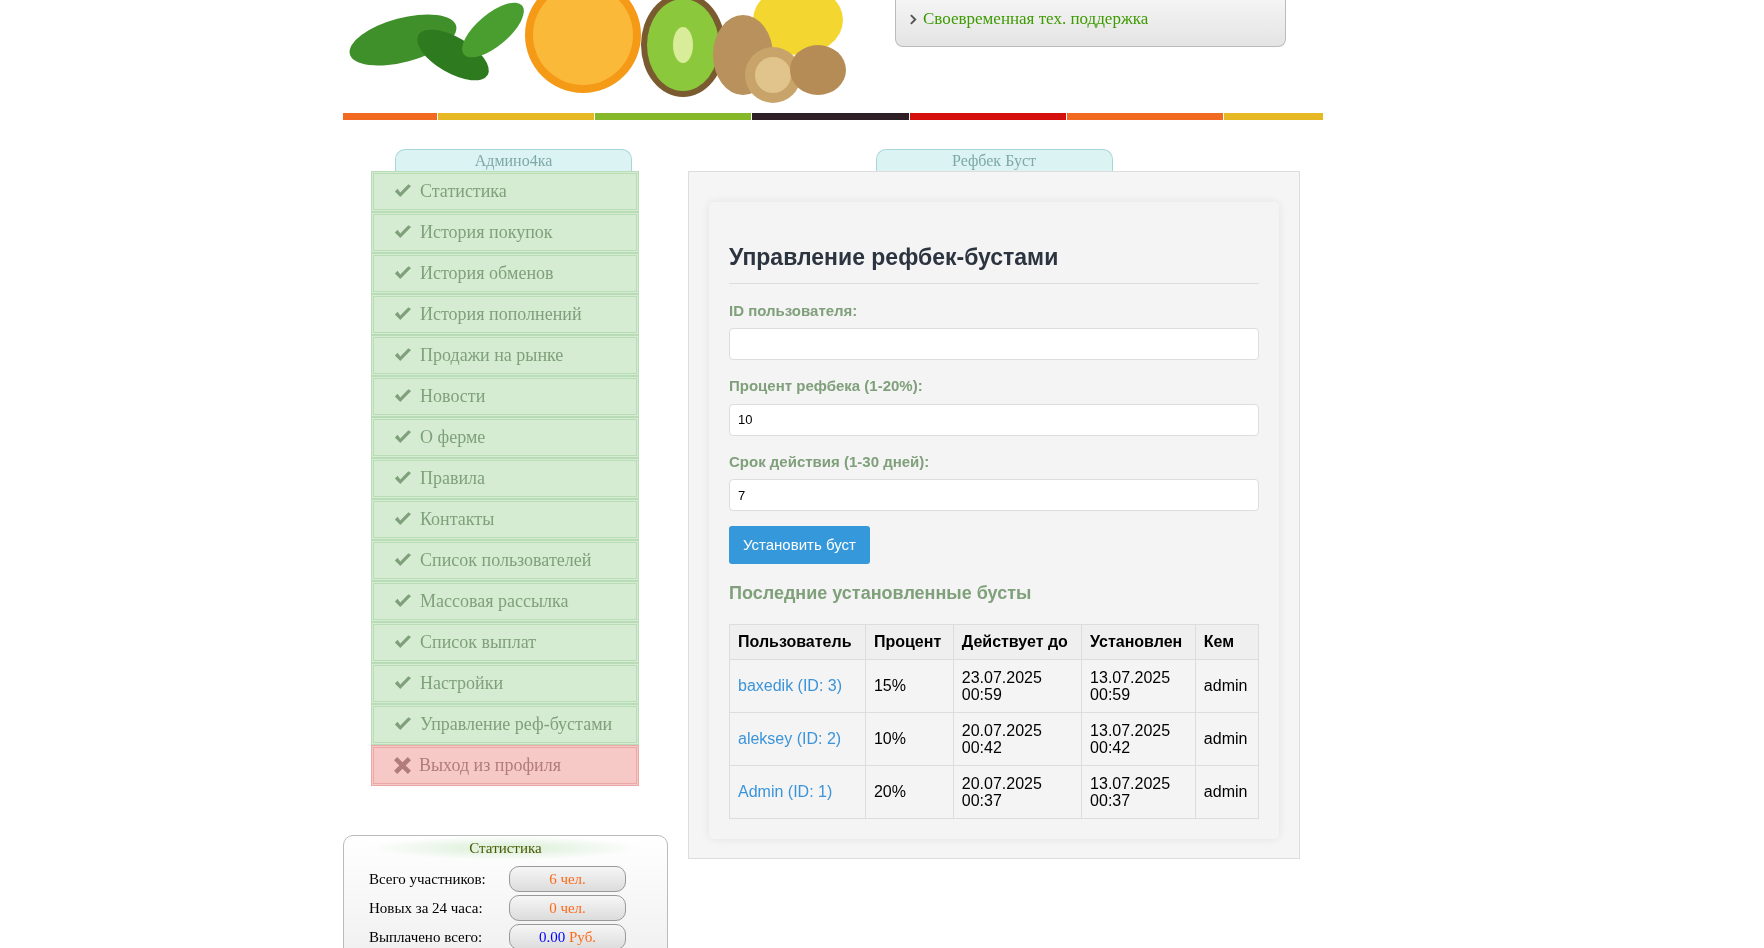  I want to click on stats-label: Всего участников:, so click(428, 879).